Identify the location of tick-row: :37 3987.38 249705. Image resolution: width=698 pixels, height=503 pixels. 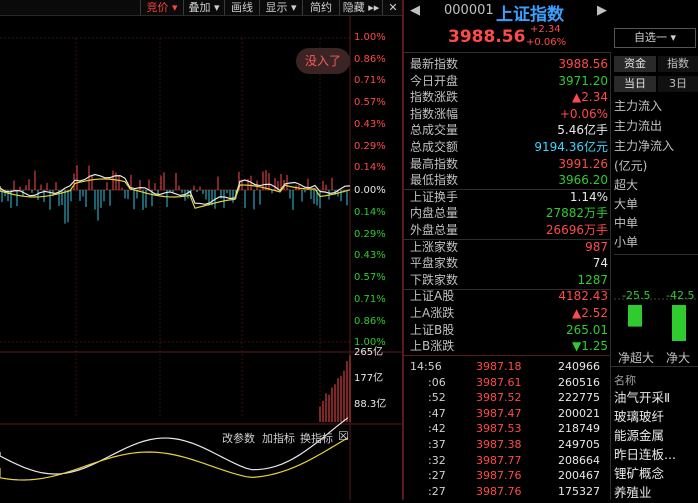
(507, 444).